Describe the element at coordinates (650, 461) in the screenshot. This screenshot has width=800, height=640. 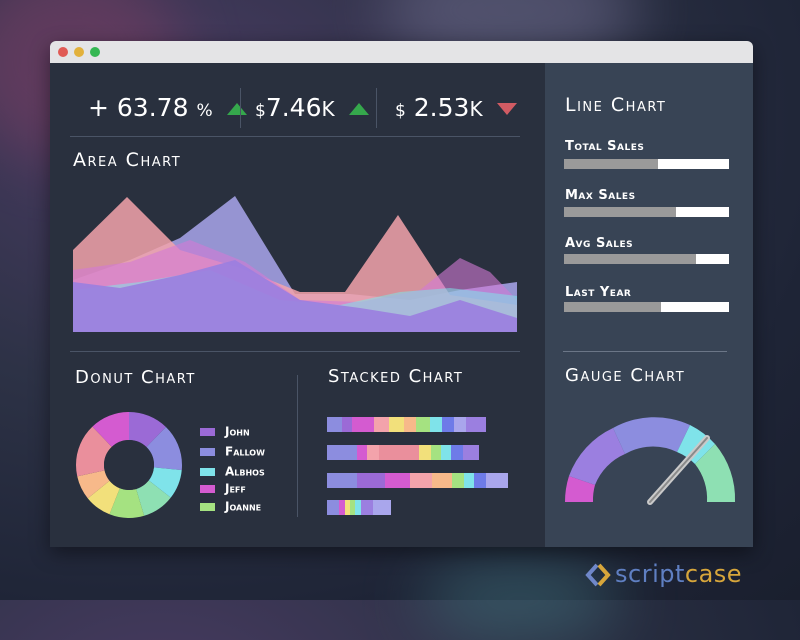
I see `gauge-chart` at that location.